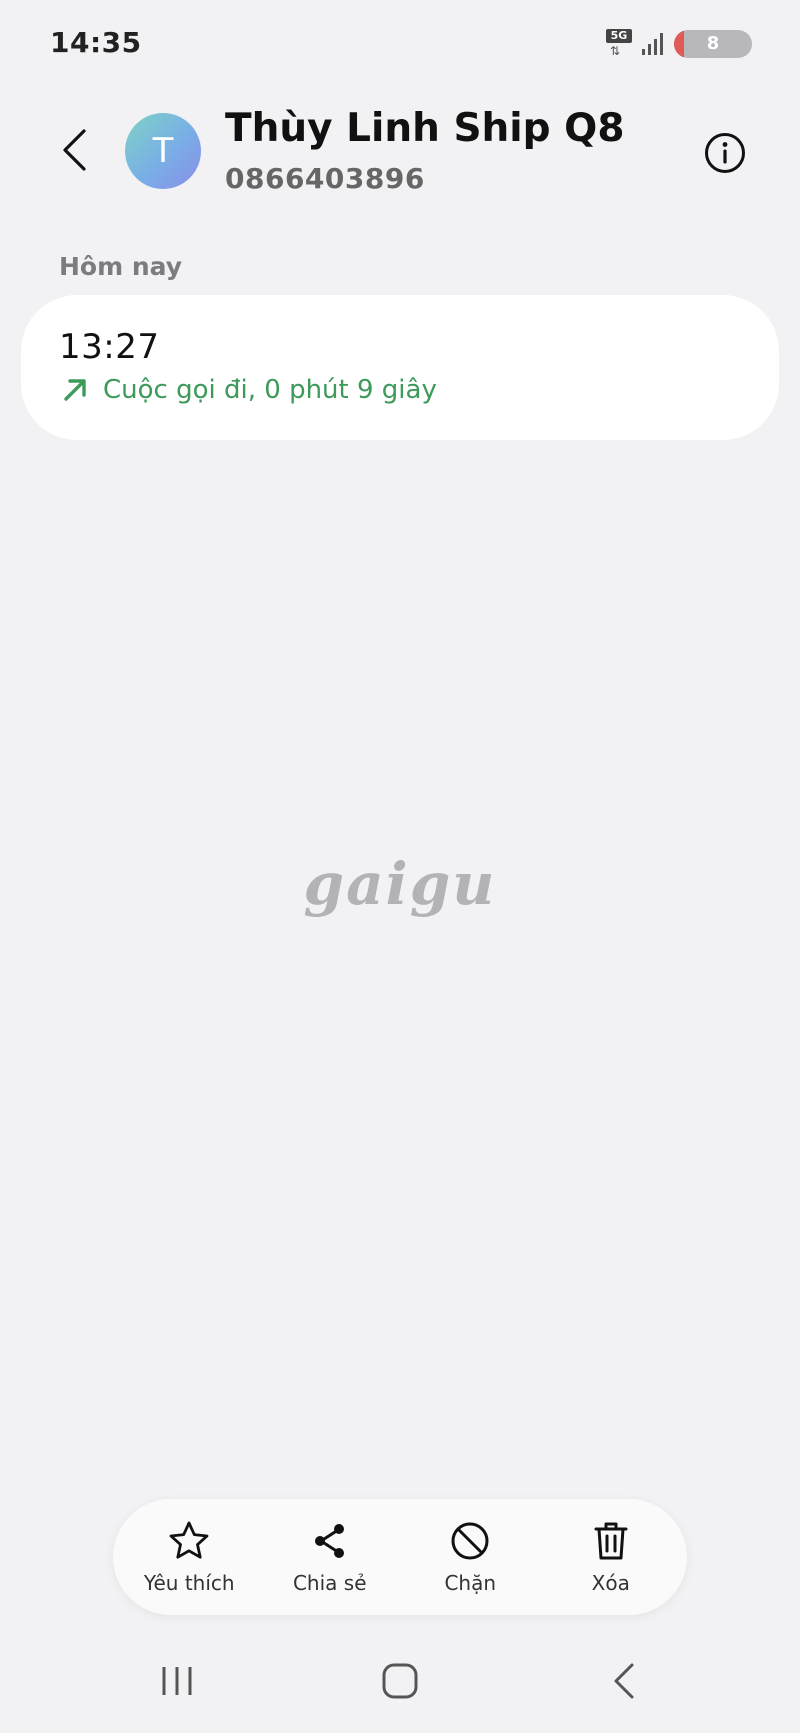  I want to click on info-icon, so click(725, 153).